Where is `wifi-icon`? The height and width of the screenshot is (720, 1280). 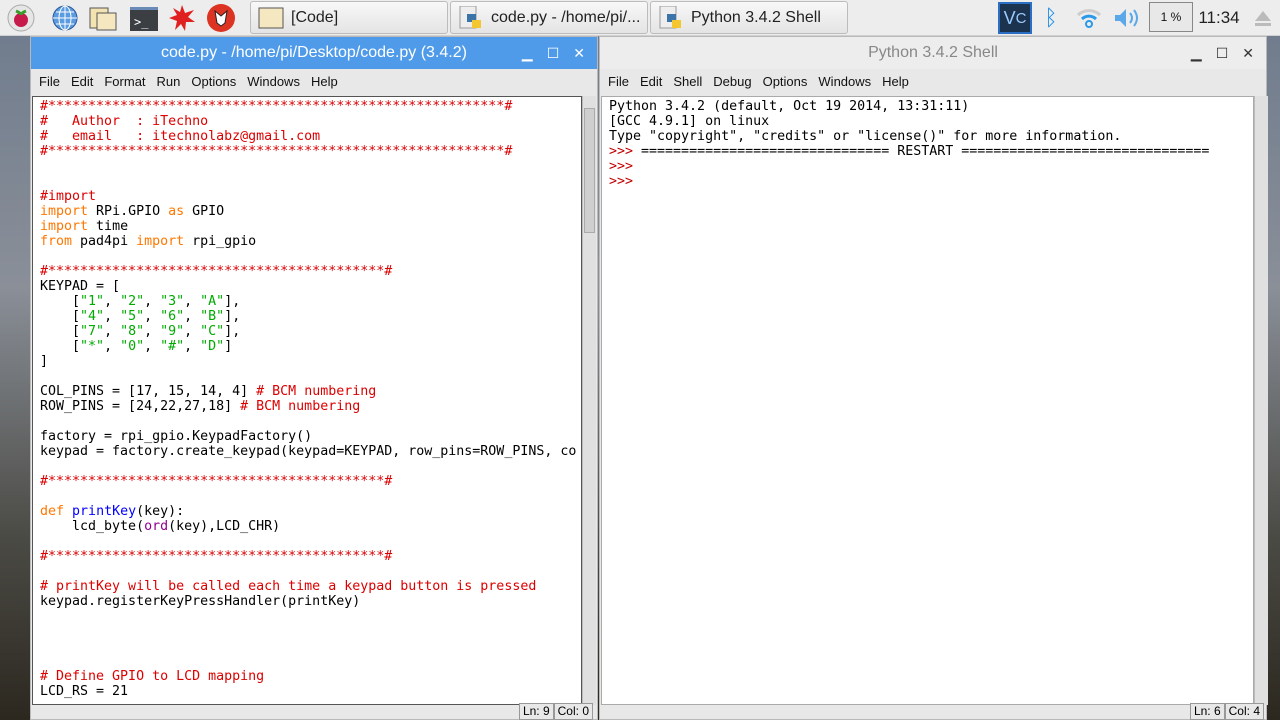 wifi-icon is located at coordinates (1089, 18).